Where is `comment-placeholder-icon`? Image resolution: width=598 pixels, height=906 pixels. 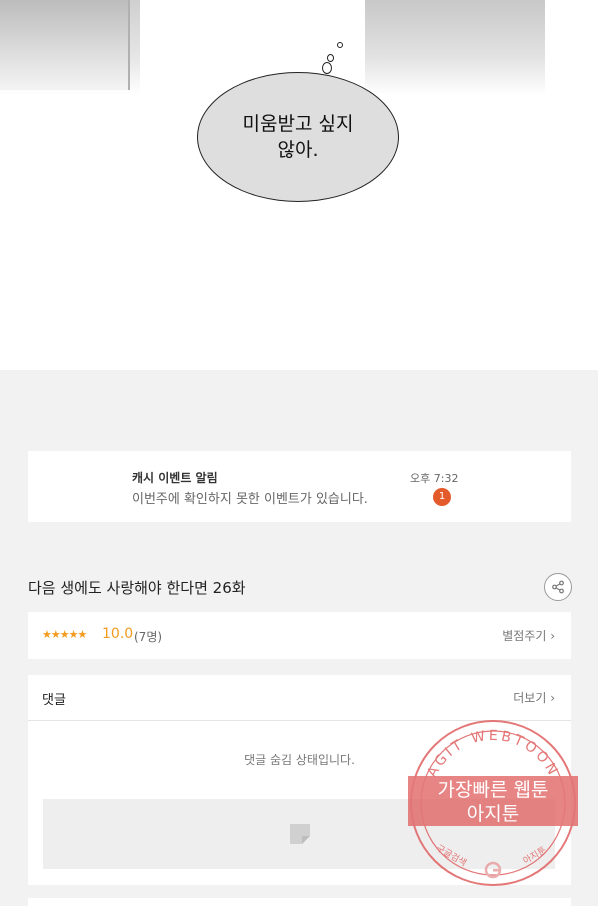
comment-placeholder-icon is located at coordinates (300, 834).